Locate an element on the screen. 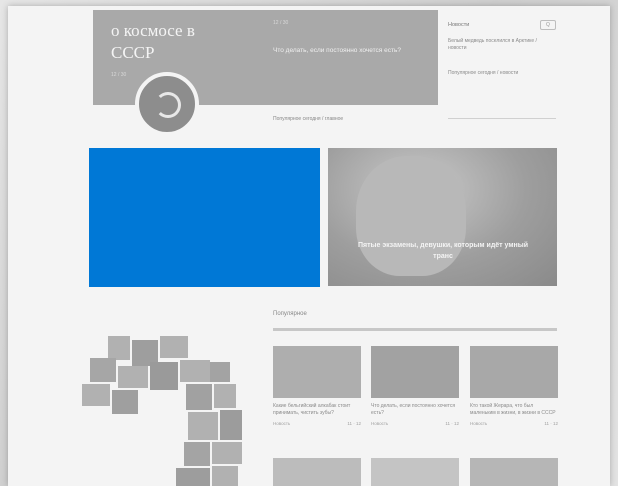 The width and height of the screenshot is (618, 486). blue-placeholder-block is located at coordinates (204, 217).